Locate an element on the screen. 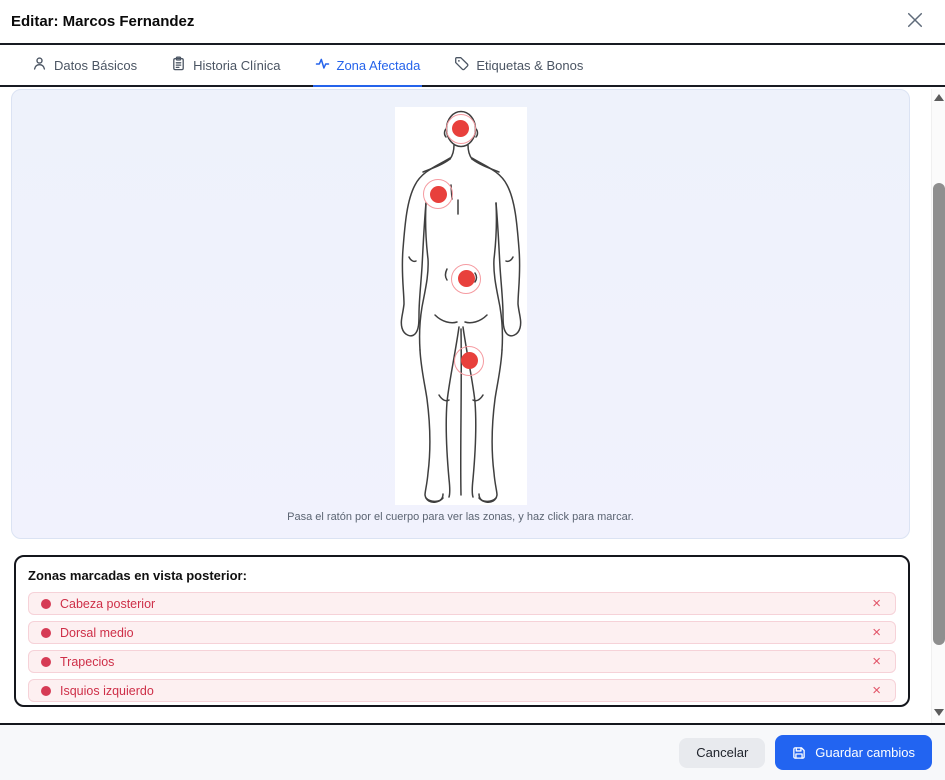 This screenshot has width=945, height=780. zone-label: Dorsal medio is located at coordinates (97, 632).